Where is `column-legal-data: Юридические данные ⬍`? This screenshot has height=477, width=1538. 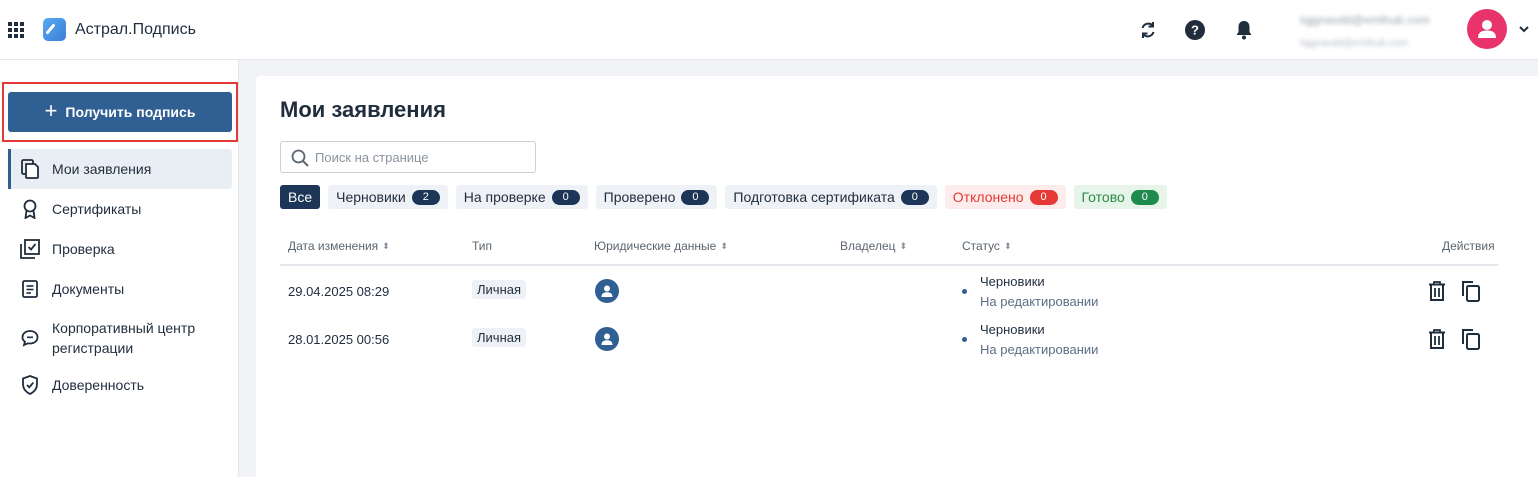 column-legal-data: Юридические данные ⬍ is located at coordinates (661, 246).